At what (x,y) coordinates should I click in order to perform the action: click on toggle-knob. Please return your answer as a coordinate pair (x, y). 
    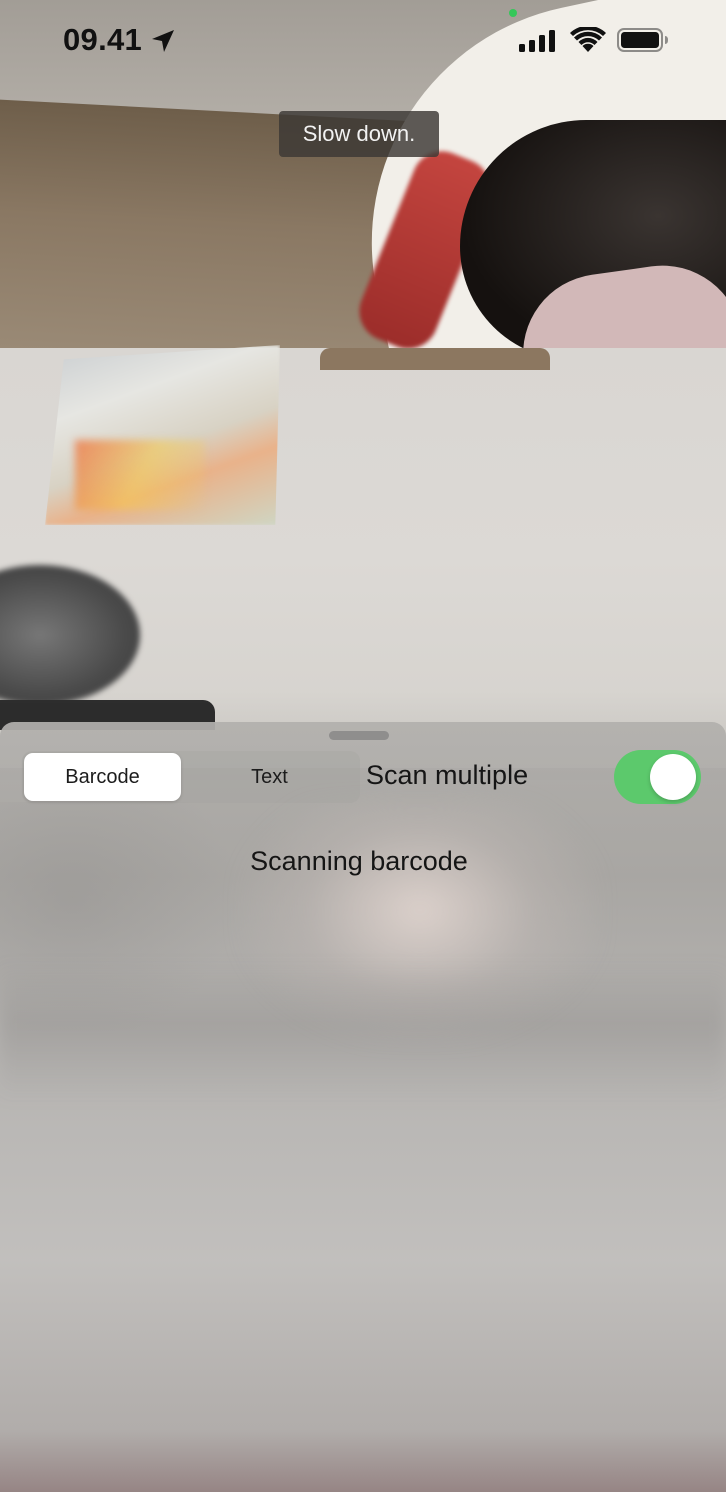
    Looking at the image, I should click on (673, 777).